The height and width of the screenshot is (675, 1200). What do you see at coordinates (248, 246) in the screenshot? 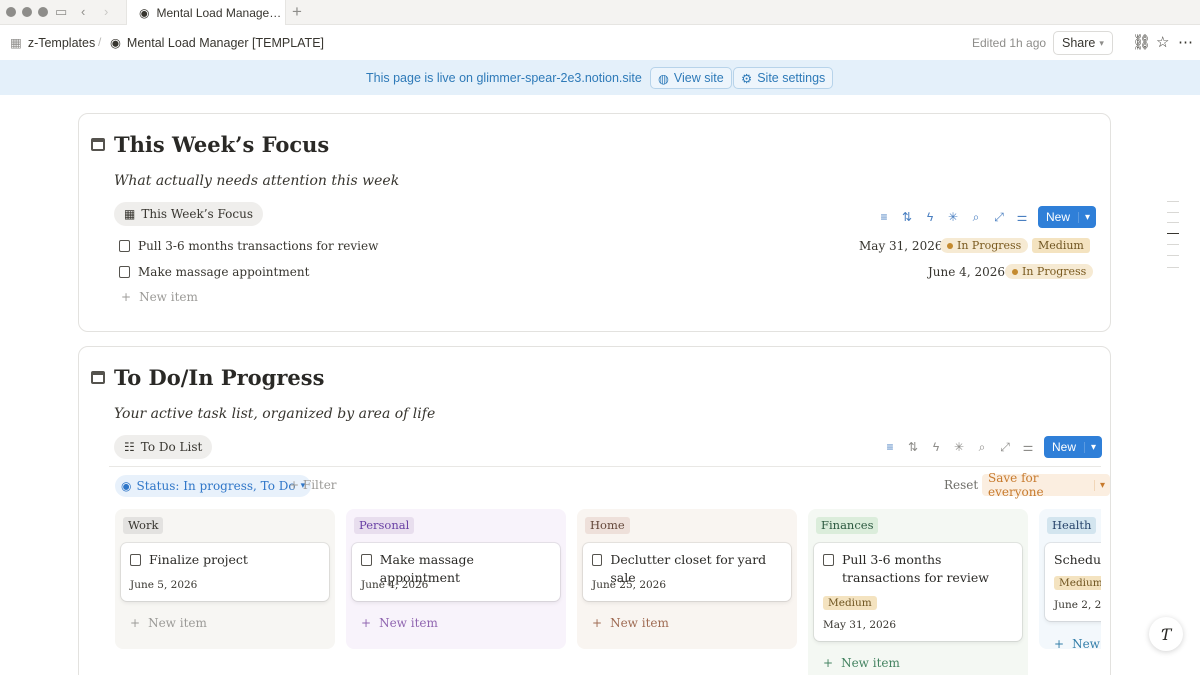
I see `list-item: Pull 3-6 months transactions for review` at bounding box center [248, 246].